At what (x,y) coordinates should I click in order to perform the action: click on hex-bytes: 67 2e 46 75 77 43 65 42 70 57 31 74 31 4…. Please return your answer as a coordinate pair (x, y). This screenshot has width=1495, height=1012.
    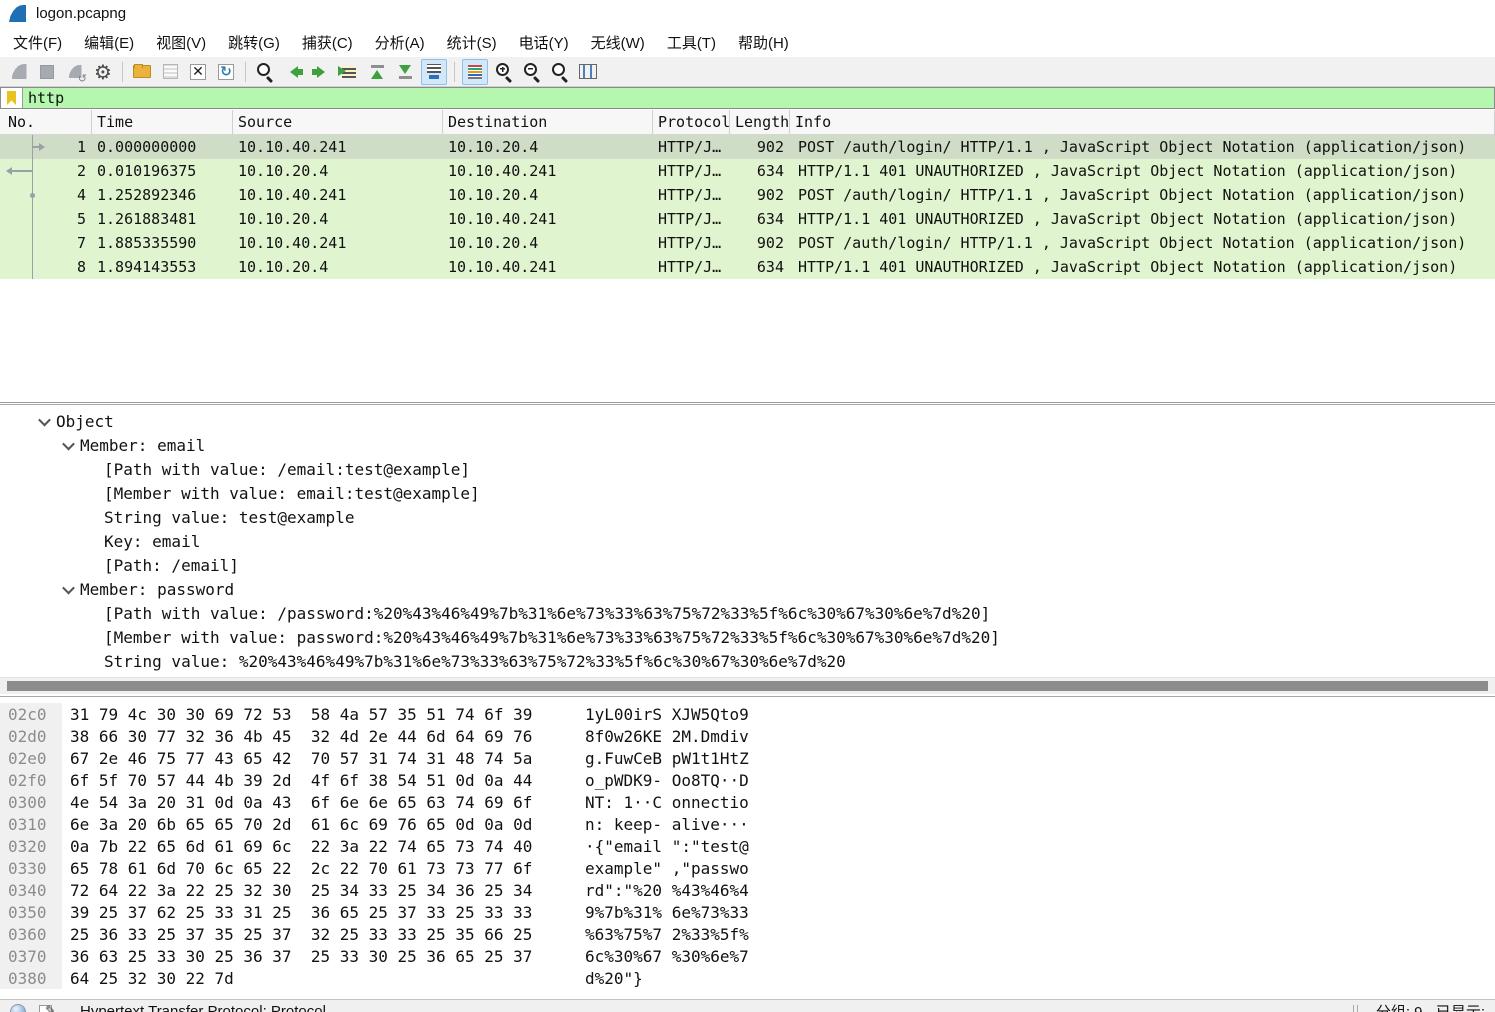
    Looking at the image, I should click on (327, 758).